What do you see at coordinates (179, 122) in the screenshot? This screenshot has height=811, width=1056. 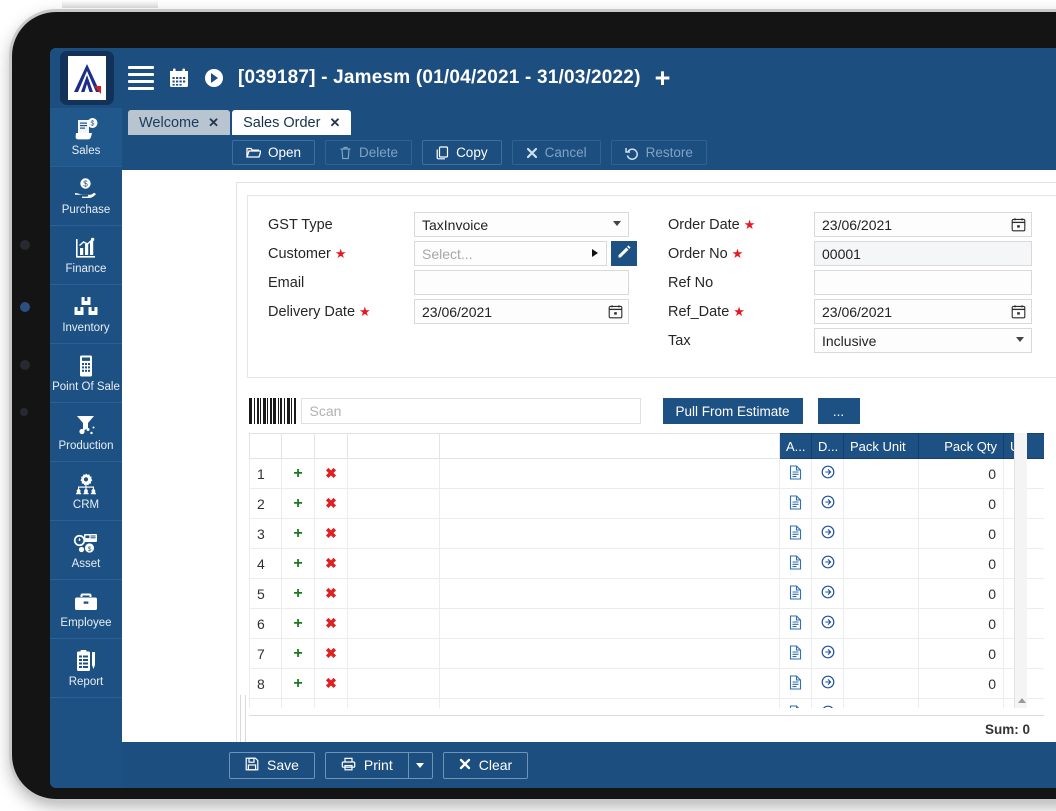 I see `tab-welcome: Welcome ✕` at bounding box center [179, 122].